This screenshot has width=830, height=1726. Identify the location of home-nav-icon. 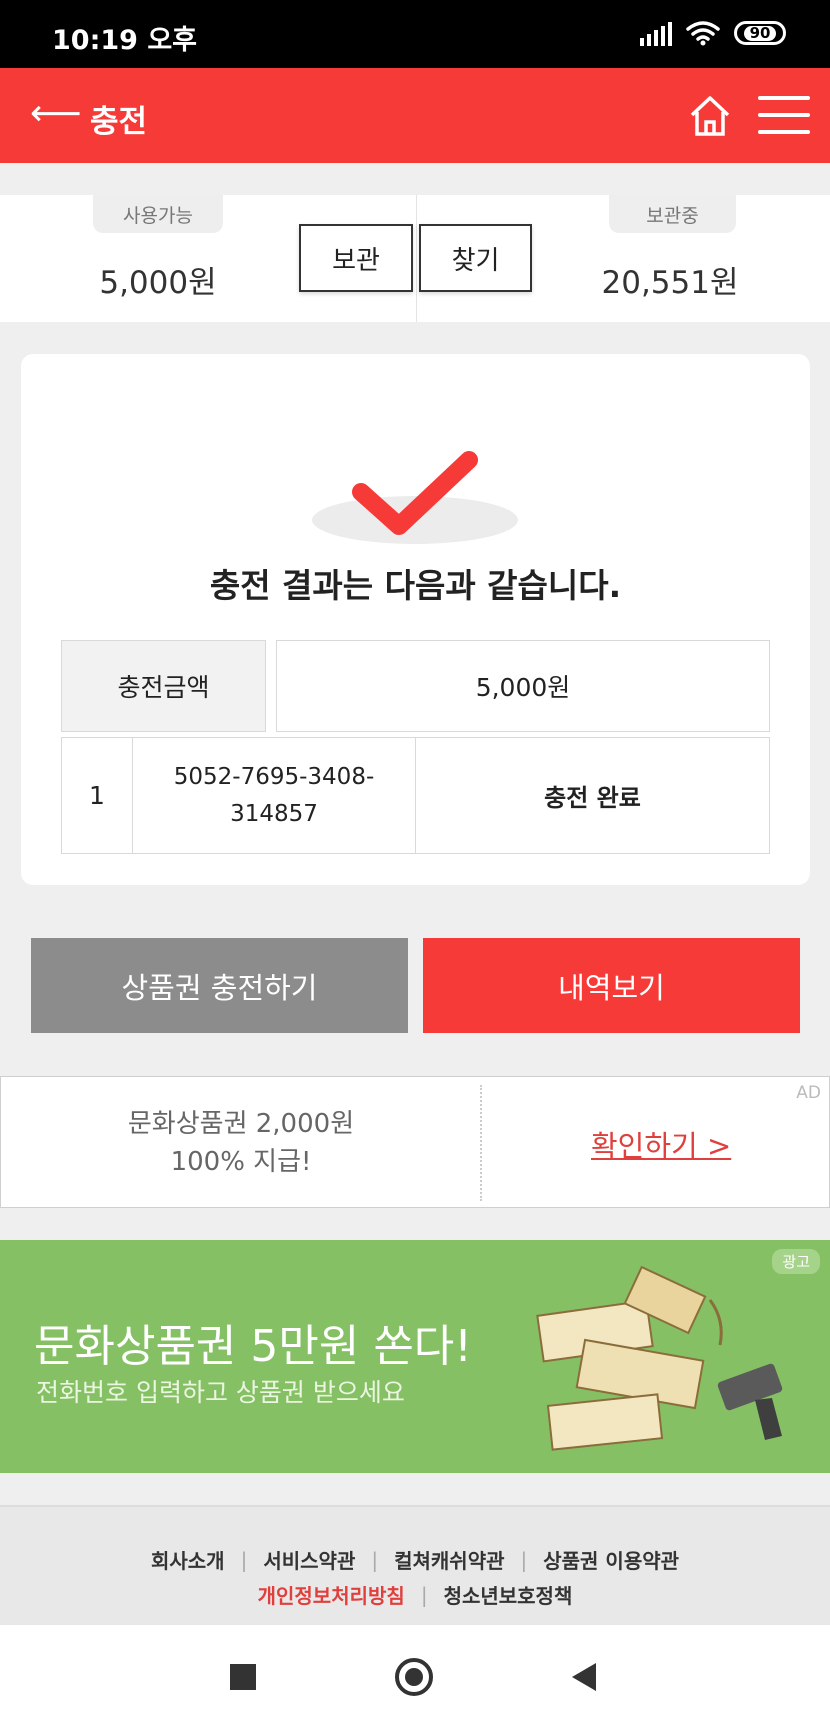
(414, 1677).